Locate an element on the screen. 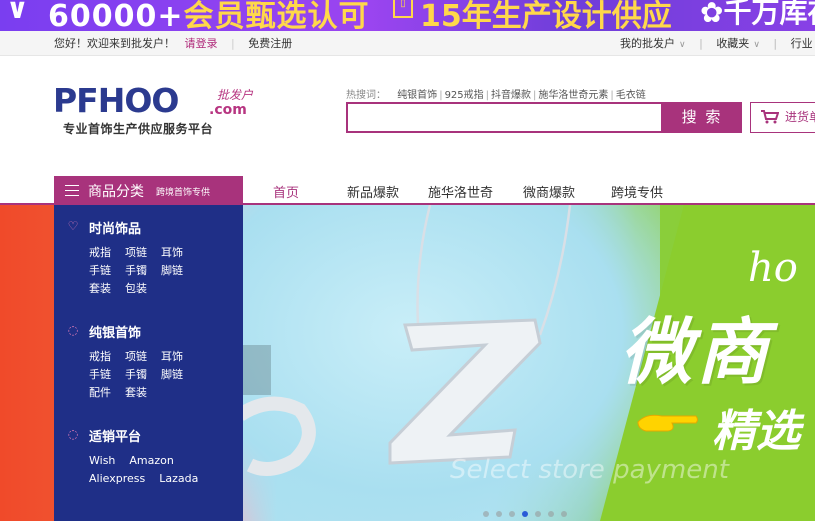  chevron-icon: ∨ is located at coordinates (17, 12).